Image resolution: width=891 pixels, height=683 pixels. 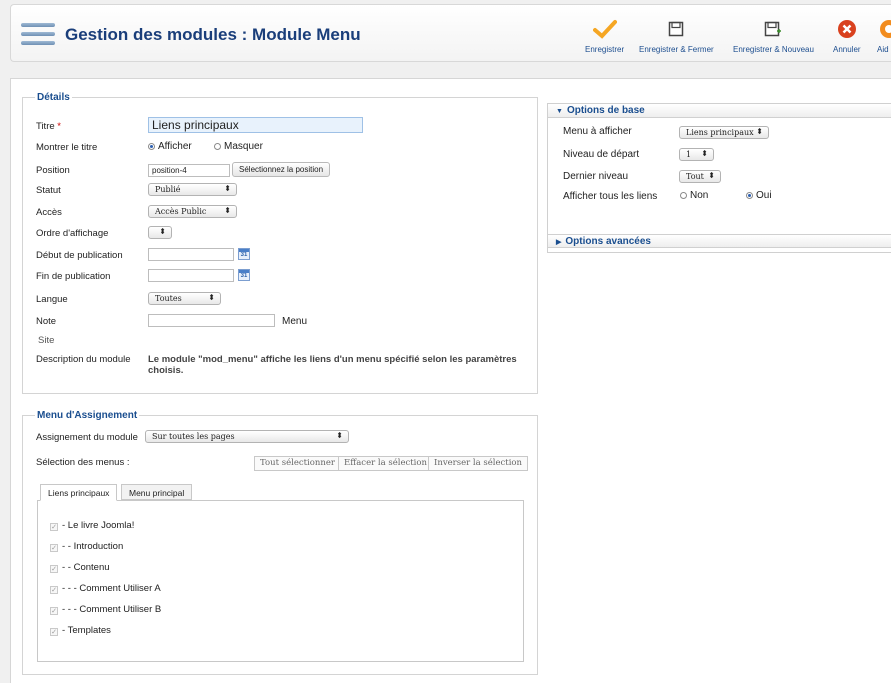 I want to click on save-close-label: Enregistrer & Fermer, so click(x=676, y=49).